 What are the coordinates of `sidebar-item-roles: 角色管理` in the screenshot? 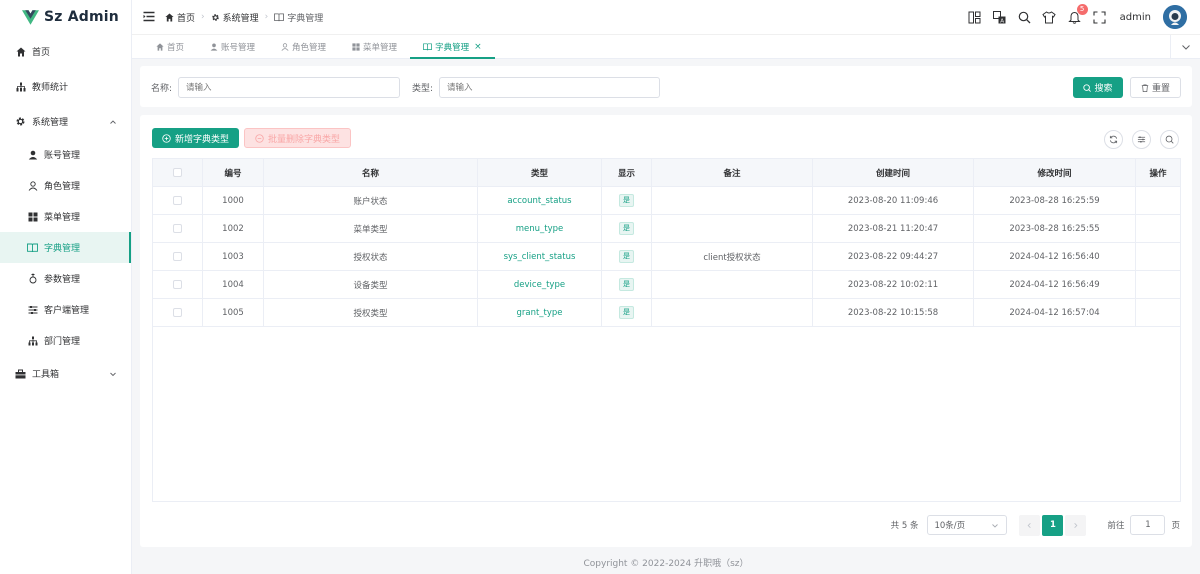 It's located at (65, 185).